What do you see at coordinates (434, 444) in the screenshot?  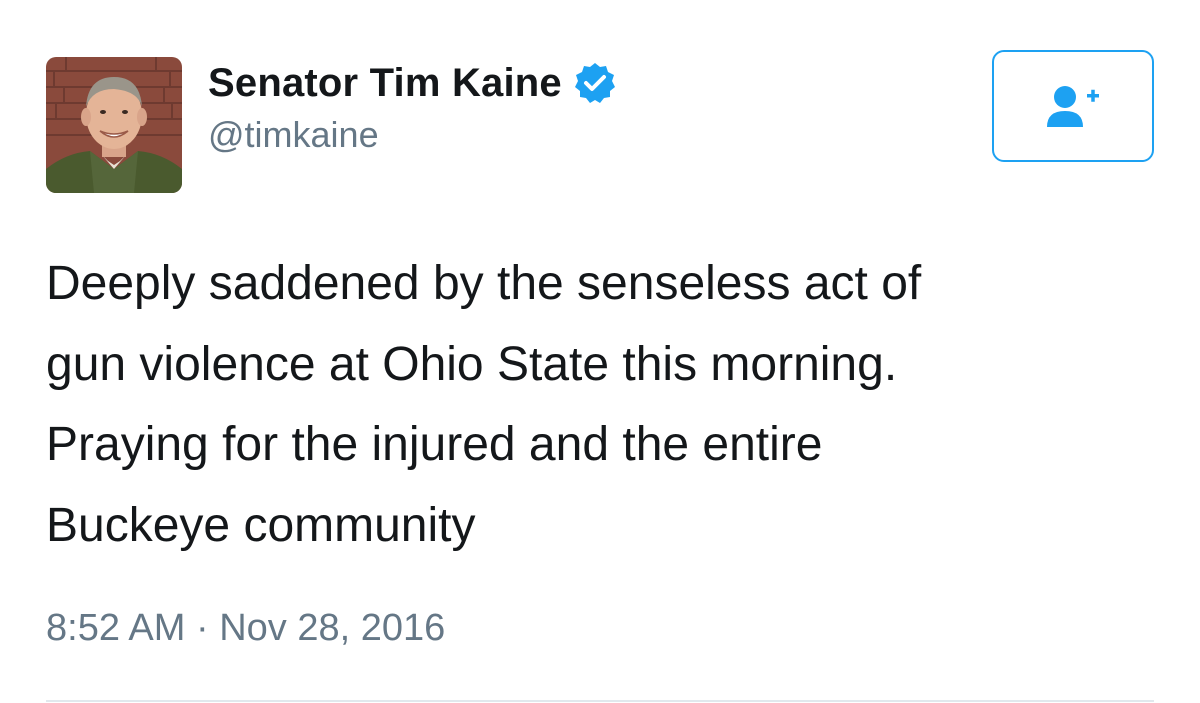 I see `tweet-text-line: Praying for the injured and the entire` at bounding box center [434, 444].